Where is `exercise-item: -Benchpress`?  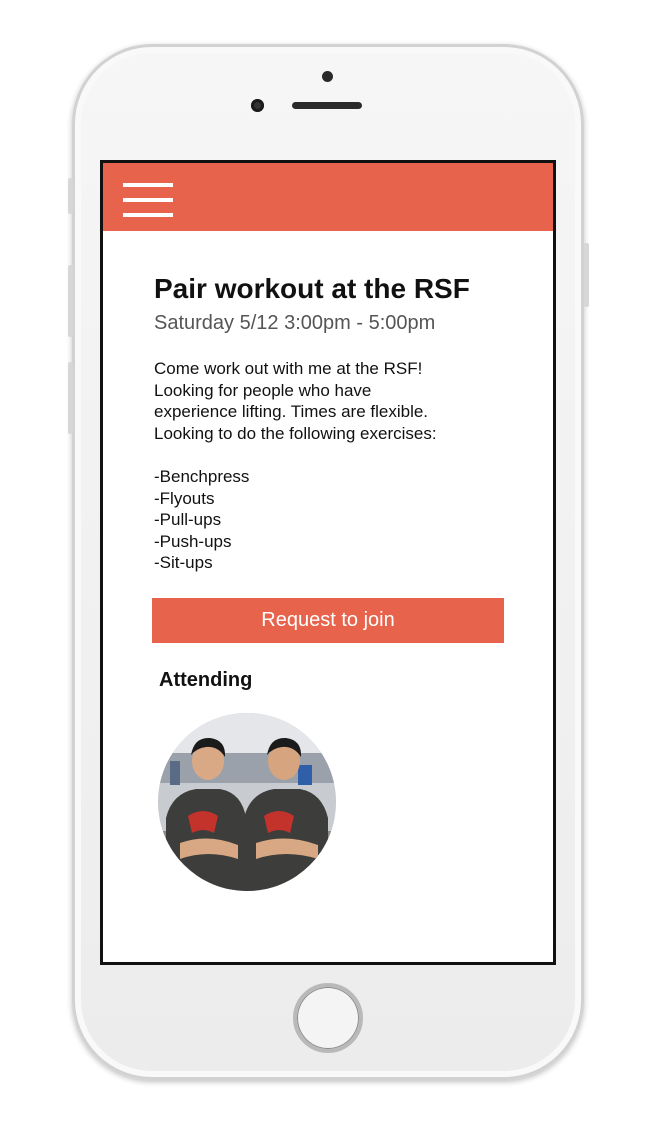
exercise-item: -Benchpress is located at coordinates (202, 476).